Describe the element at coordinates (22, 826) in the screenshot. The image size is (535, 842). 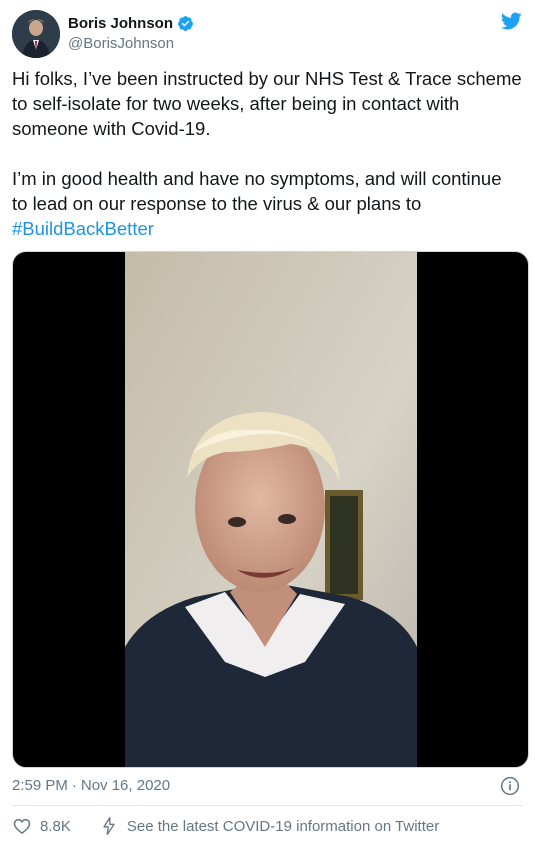
I see `heart-icon` at that location.